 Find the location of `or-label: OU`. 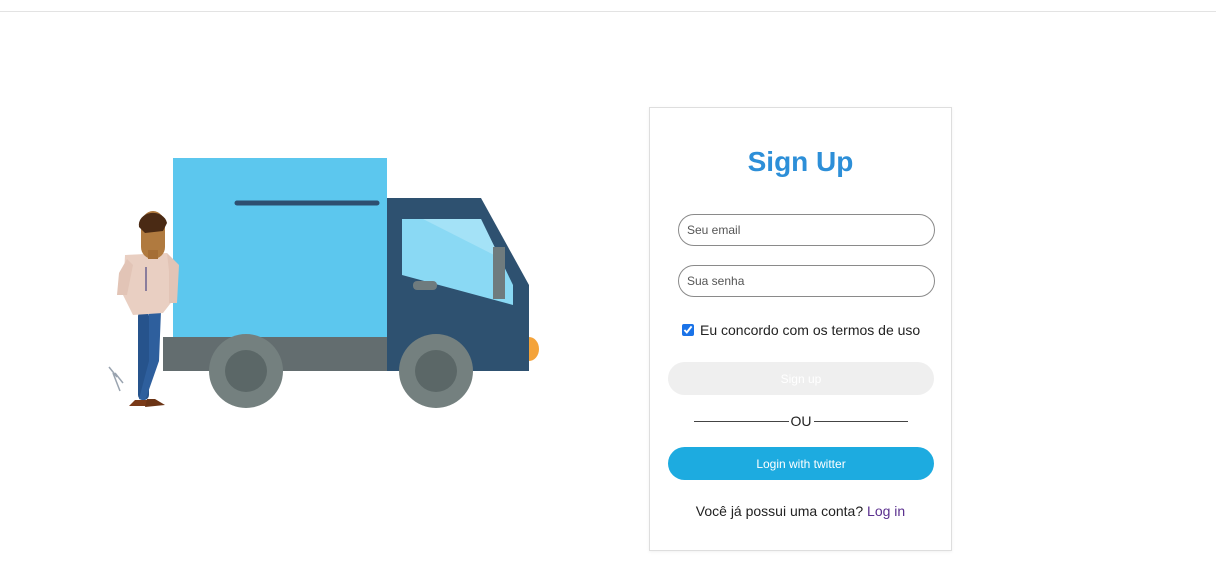

or-label: OU is located at coordinates (801, 421).